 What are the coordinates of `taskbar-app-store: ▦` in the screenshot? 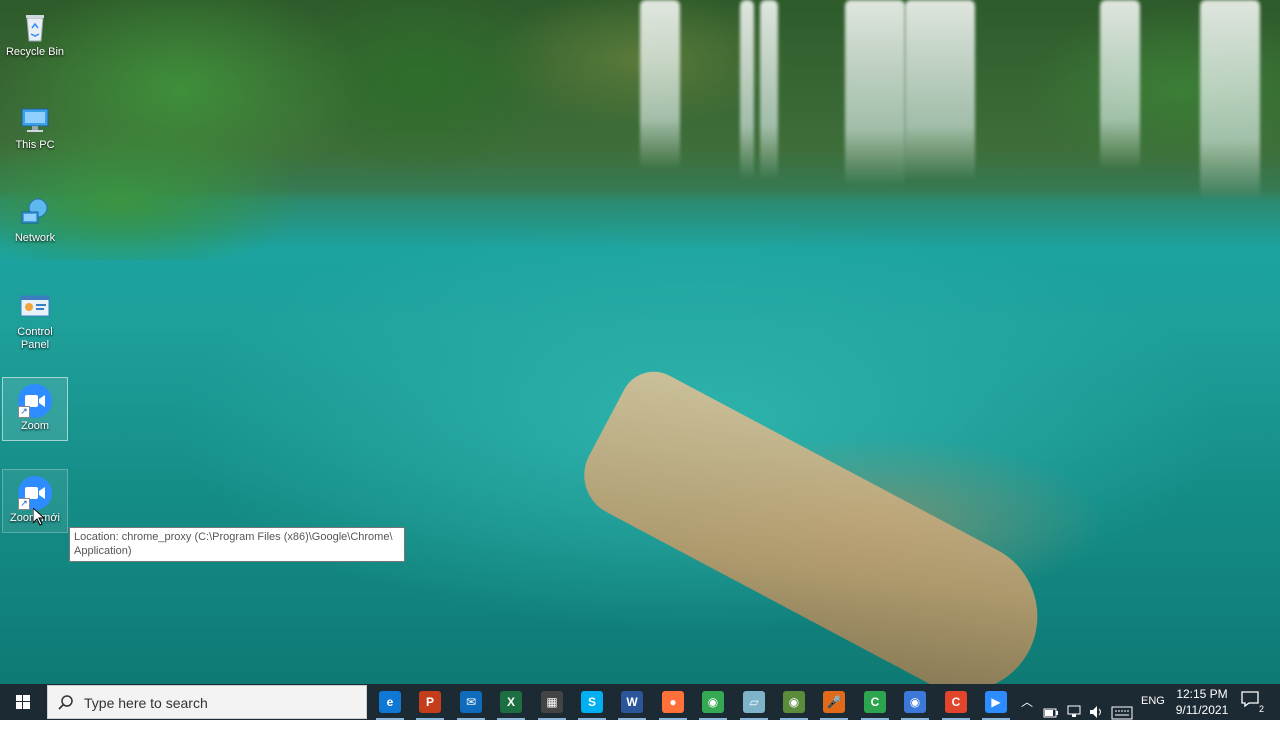 It's located at (552, 702).